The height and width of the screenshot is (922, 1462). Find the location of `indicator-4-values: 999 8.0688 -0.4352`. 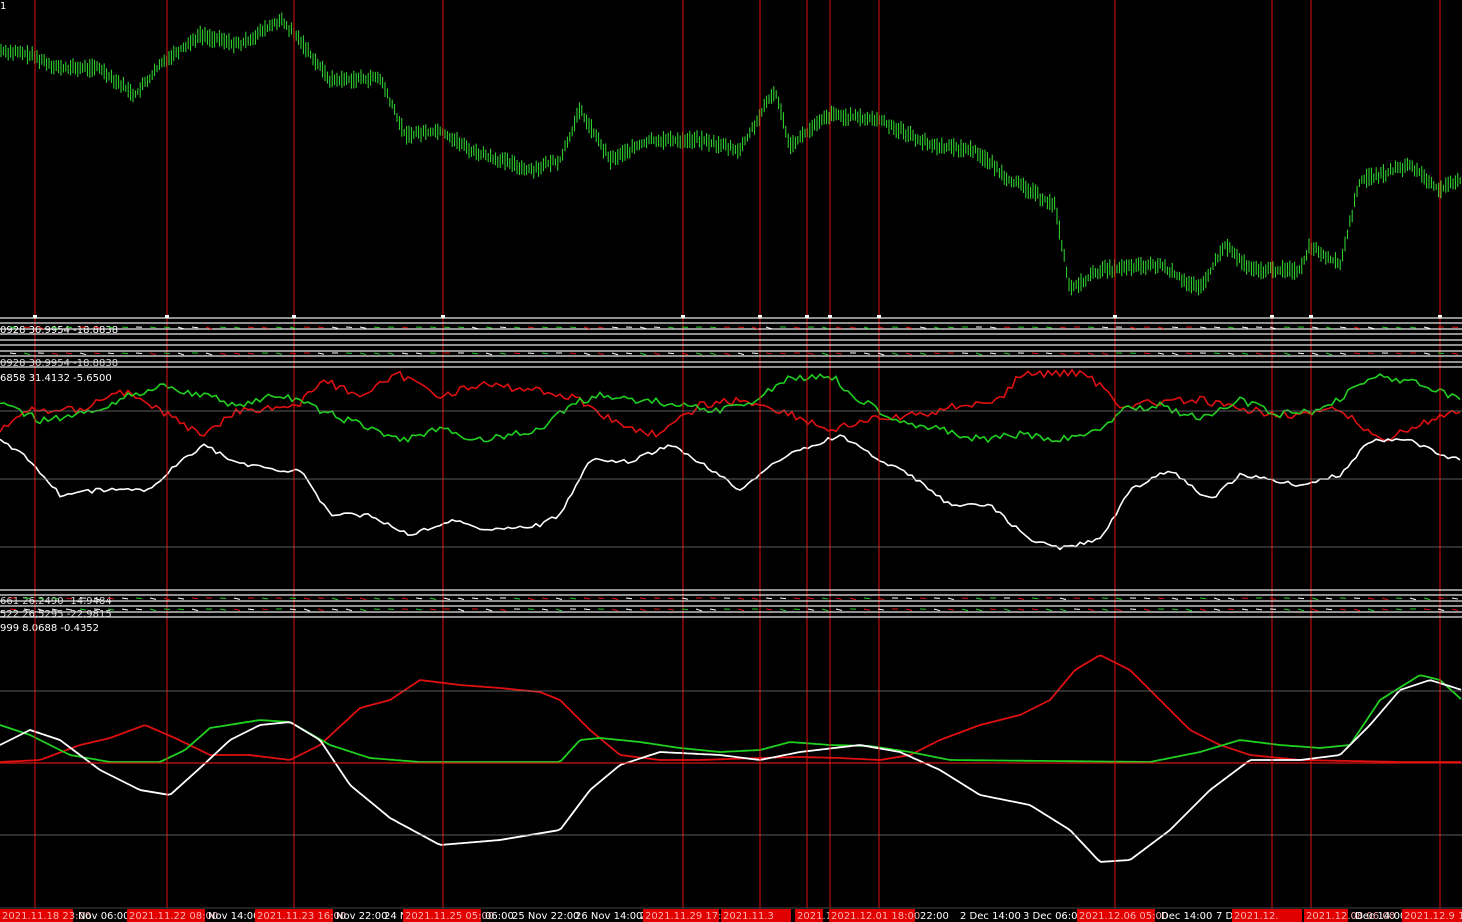

indicator-4-values: 999 8.0688 -0.4352 is located at coordinates (49, 628).